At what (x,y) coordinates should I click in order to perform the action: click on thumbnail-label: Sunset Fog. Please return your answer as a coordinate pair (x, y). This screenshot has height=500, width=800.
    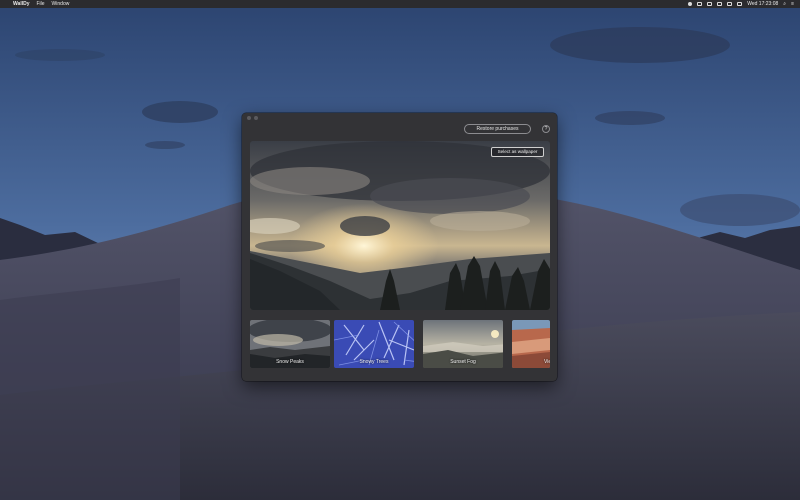
    Looking at the image, I should click on (463, 362).